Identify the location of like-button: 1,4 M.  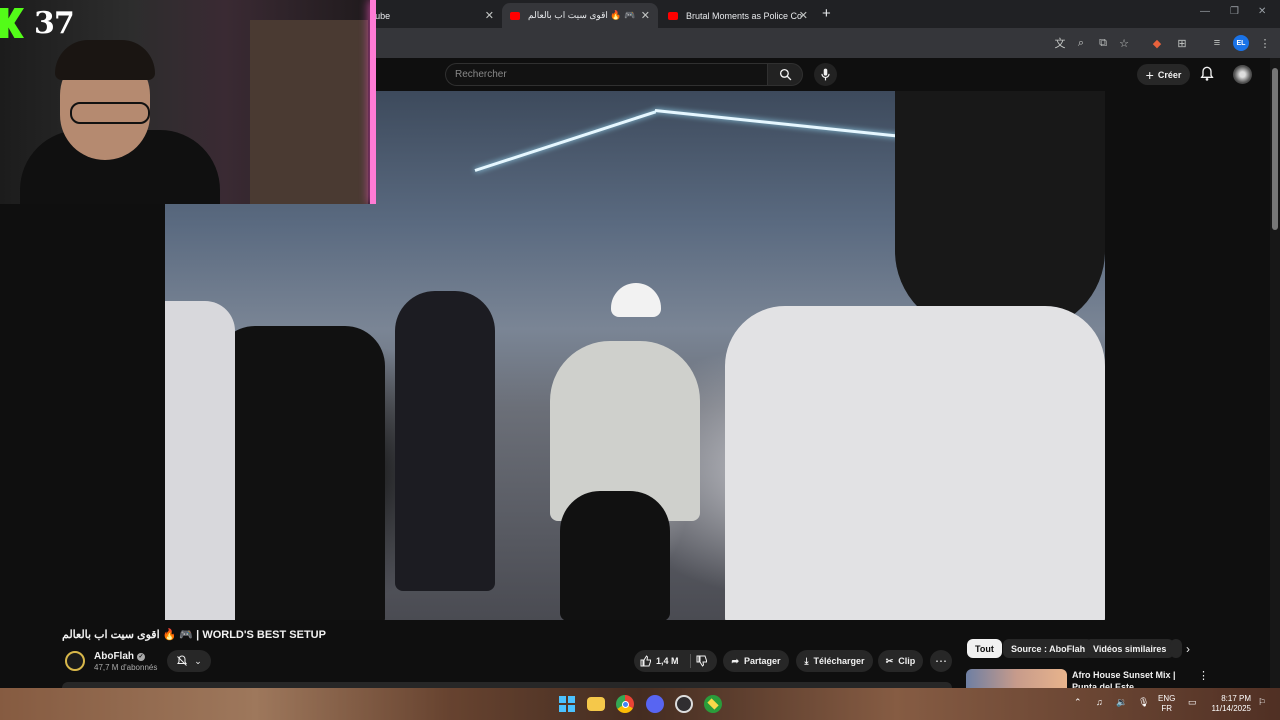
(659, 661).